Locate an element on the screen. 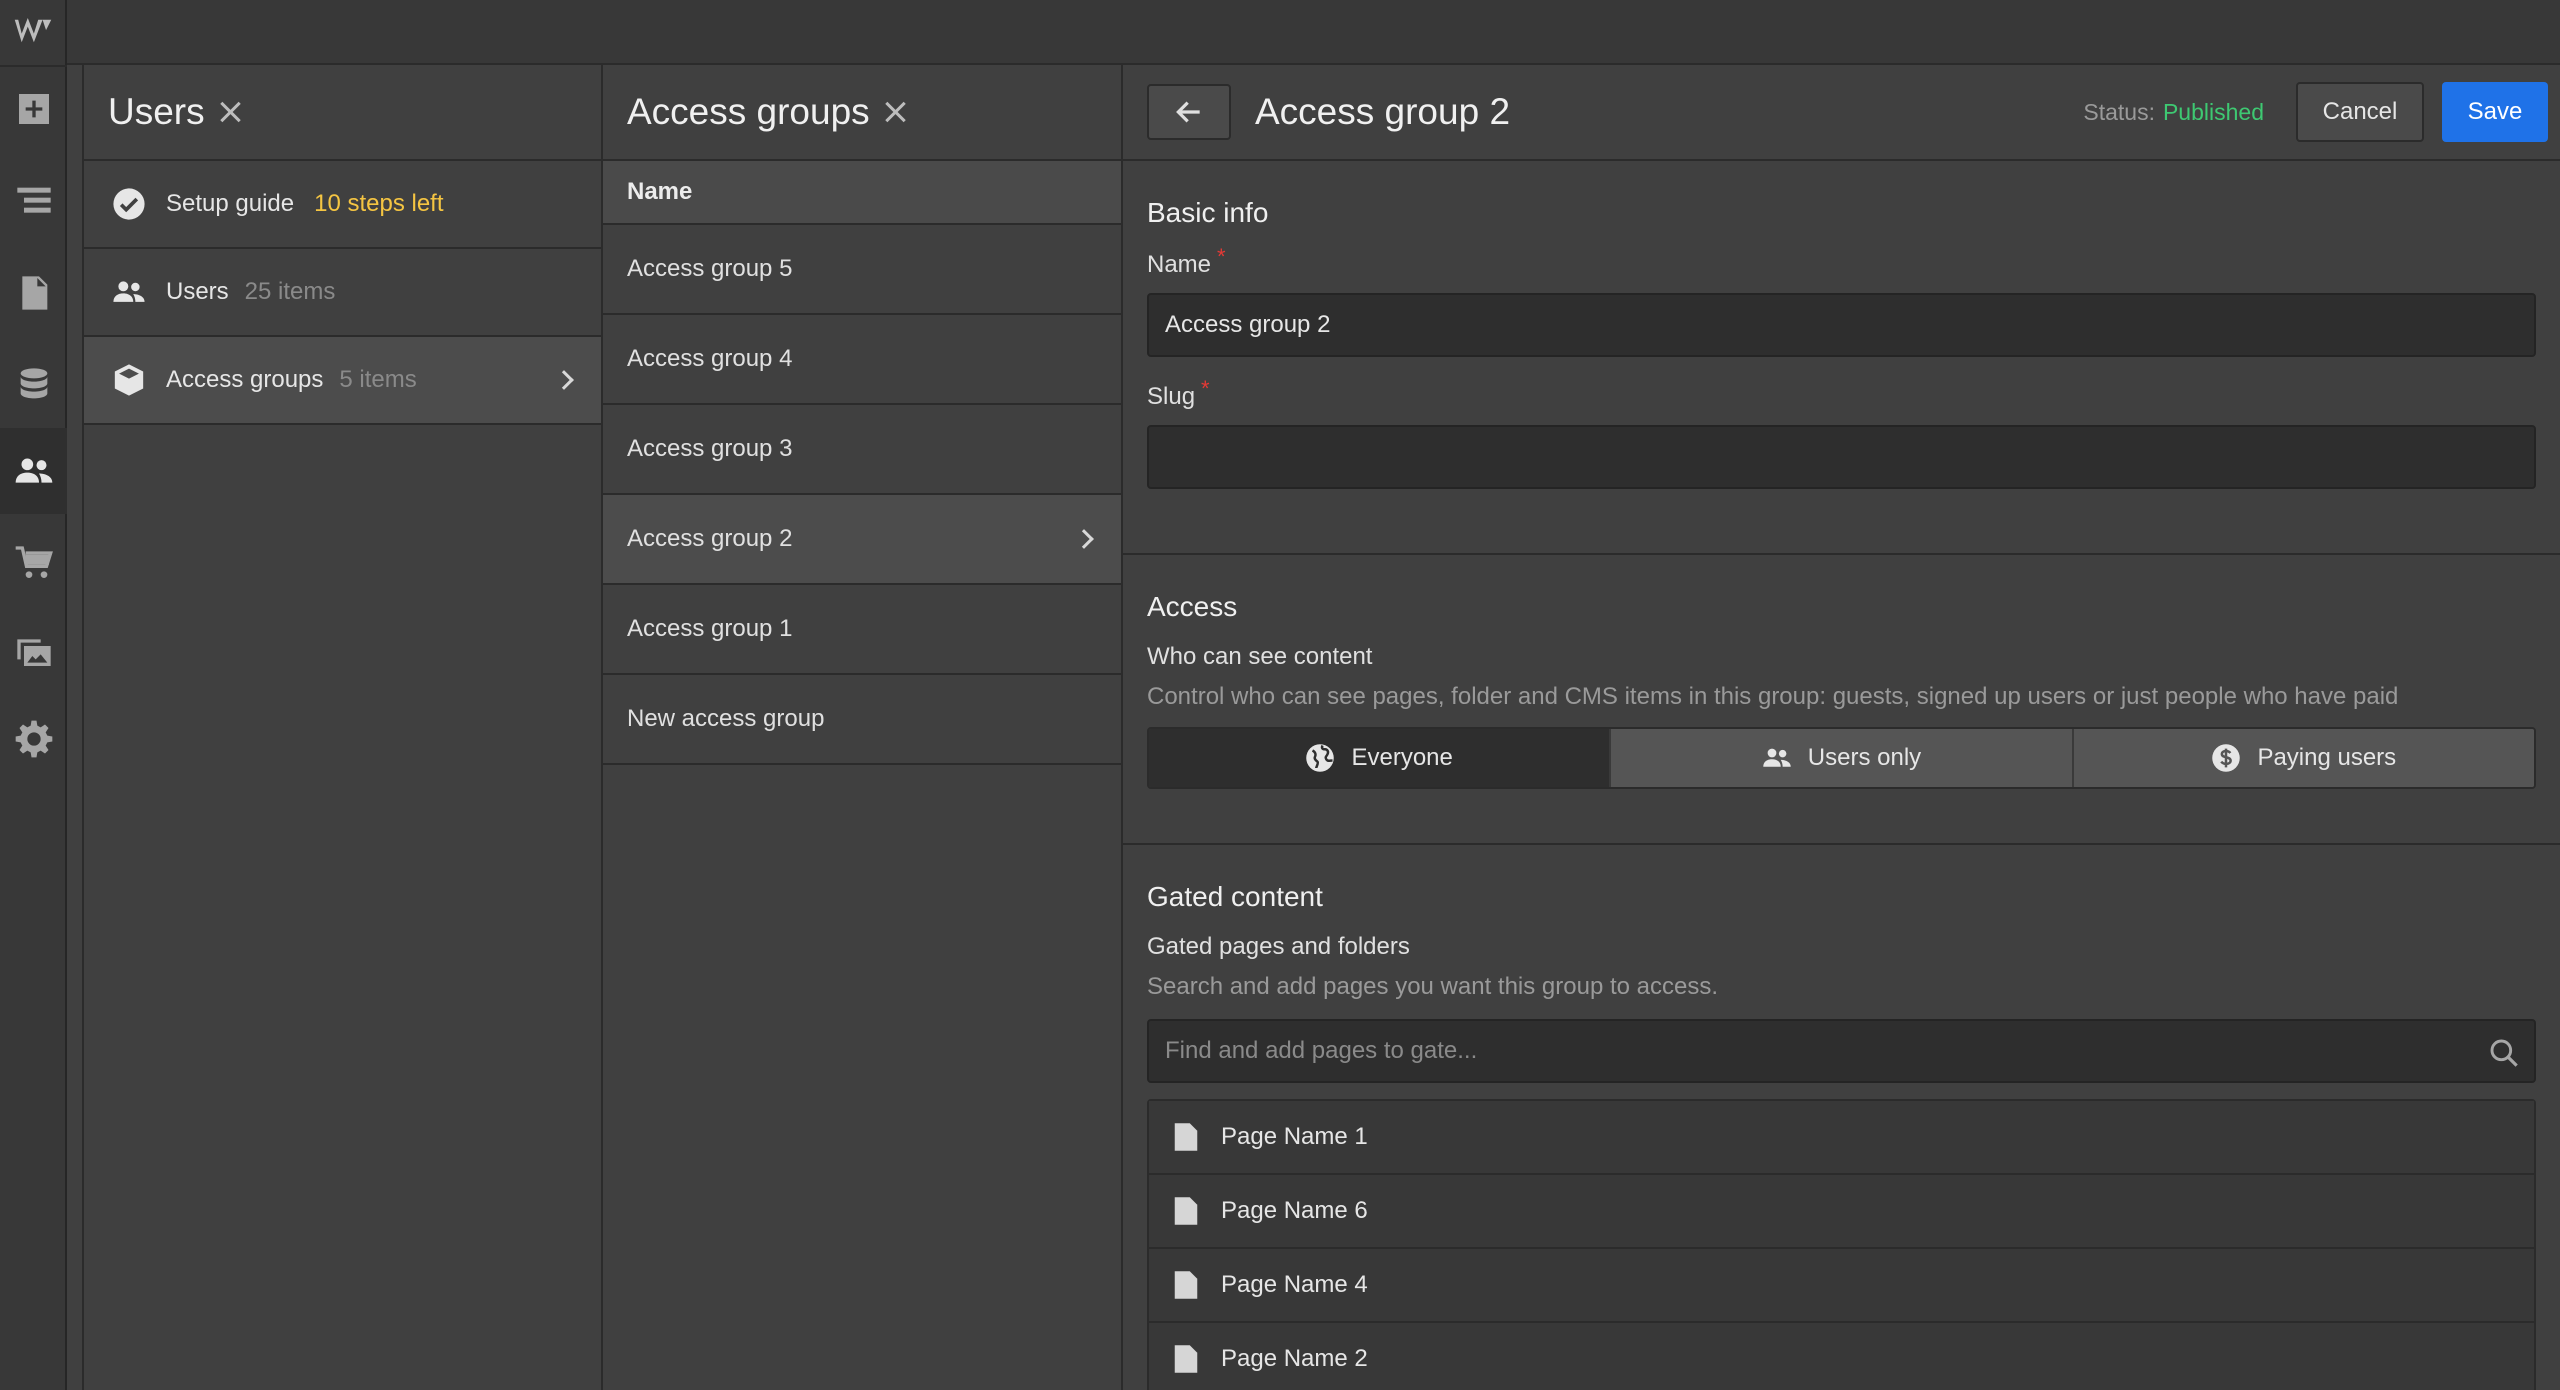 The image size is (2560, 1390). users-count: 25 items is located at coordinates (290, 291).